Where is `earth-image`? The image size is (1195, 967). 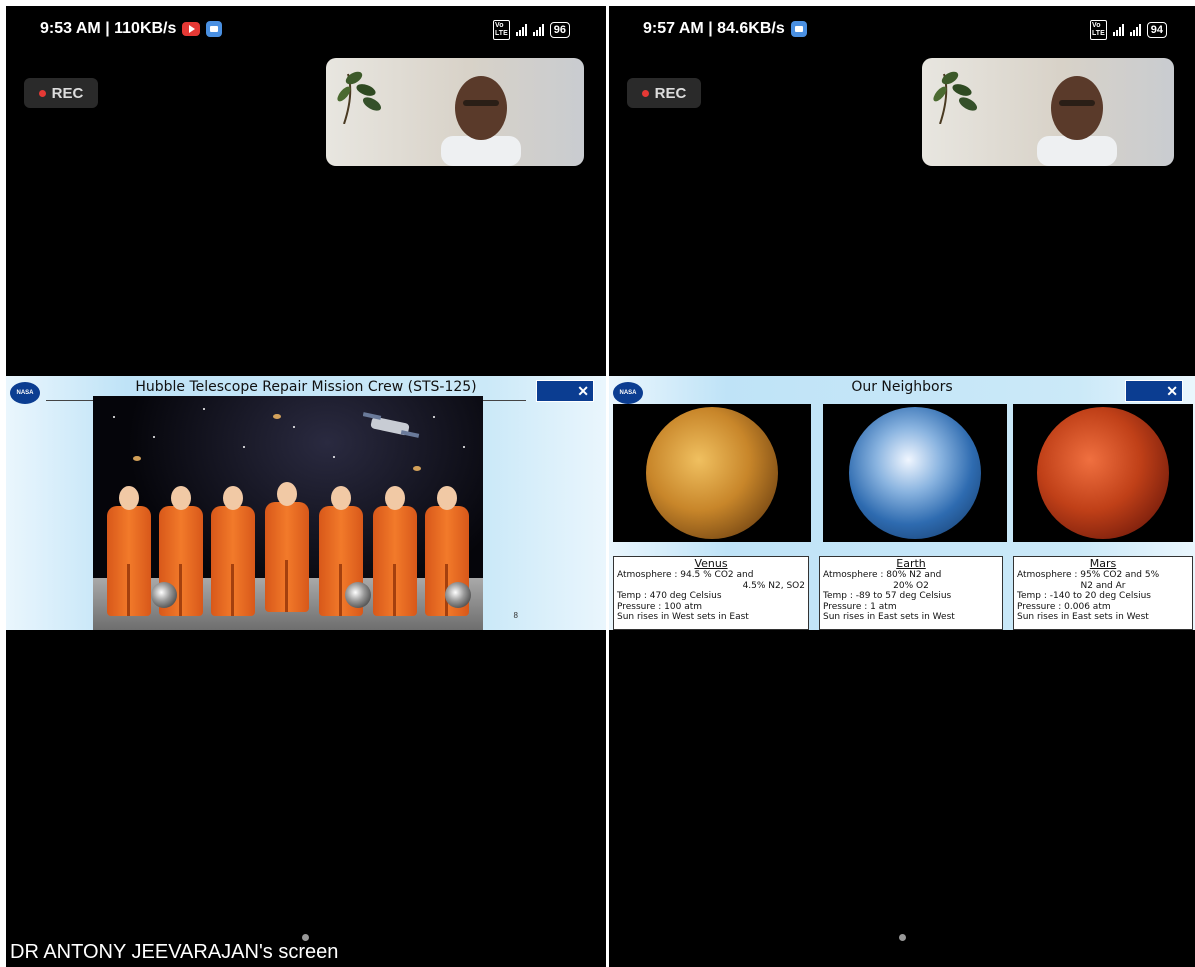 earth-image is located at coordinates (915, 473).